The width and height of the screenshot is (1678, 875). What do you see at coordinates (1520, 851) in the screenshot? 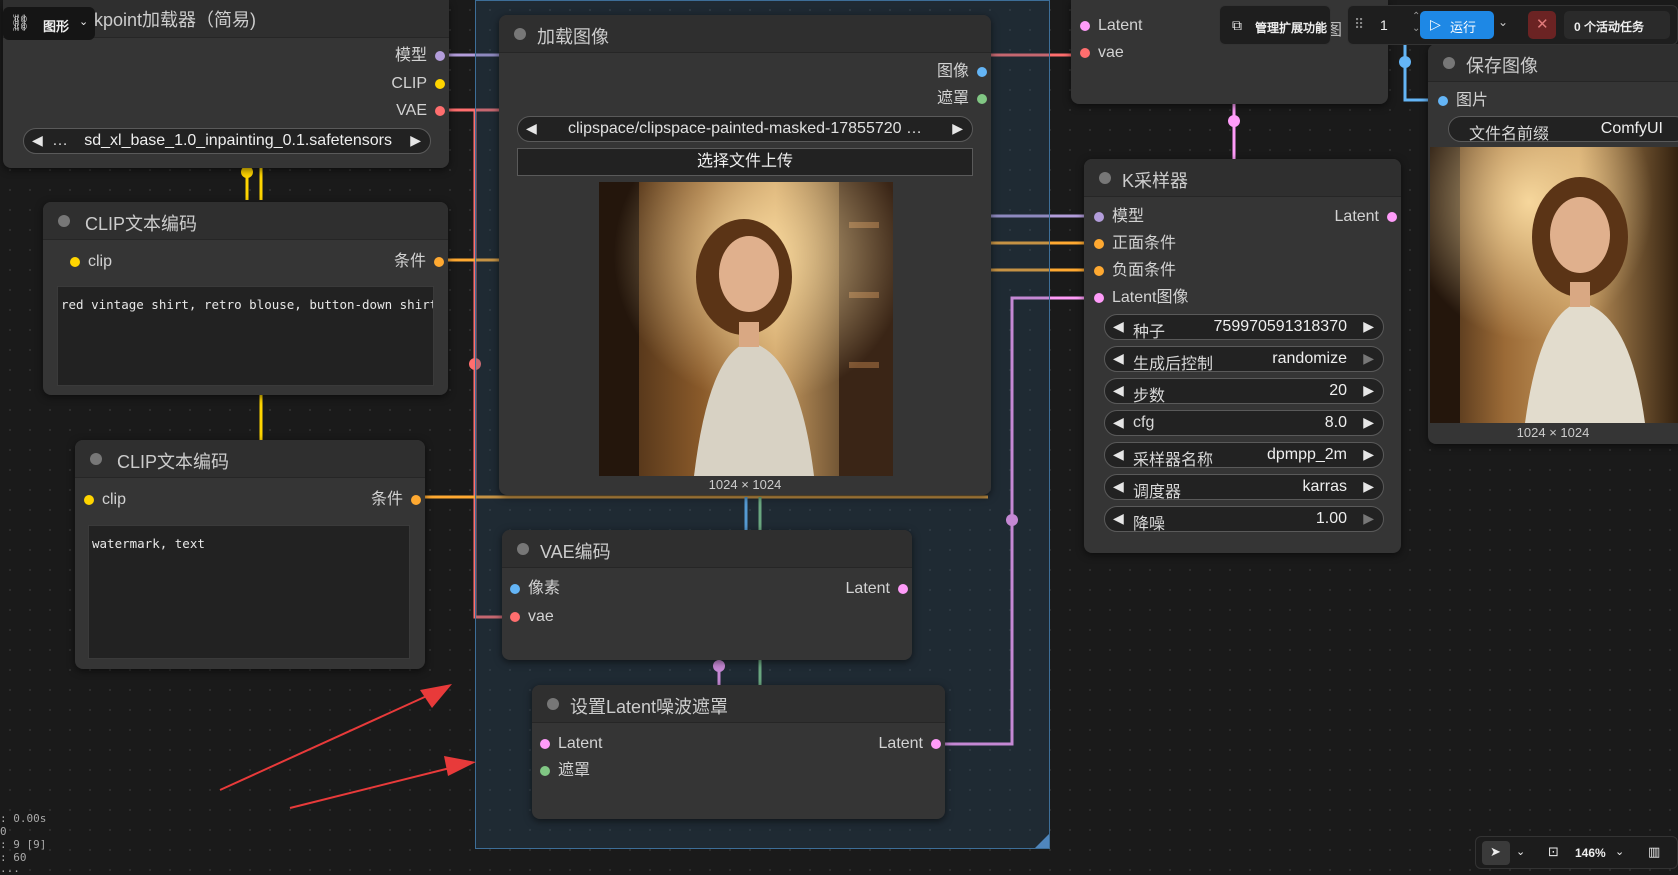
I see `tool-chevron-icon: ⌄` at bounding box center [1520, 851].